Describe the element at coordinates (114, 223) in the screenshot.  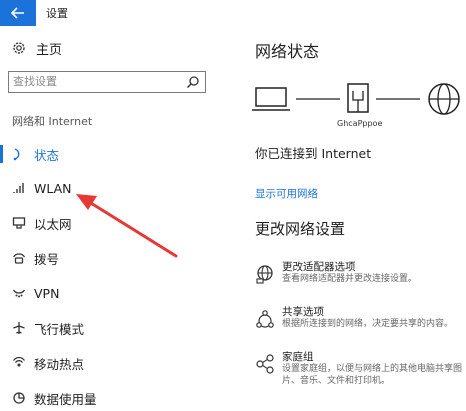
I see `sidebar-item-ethernet: 以太网` at that location.